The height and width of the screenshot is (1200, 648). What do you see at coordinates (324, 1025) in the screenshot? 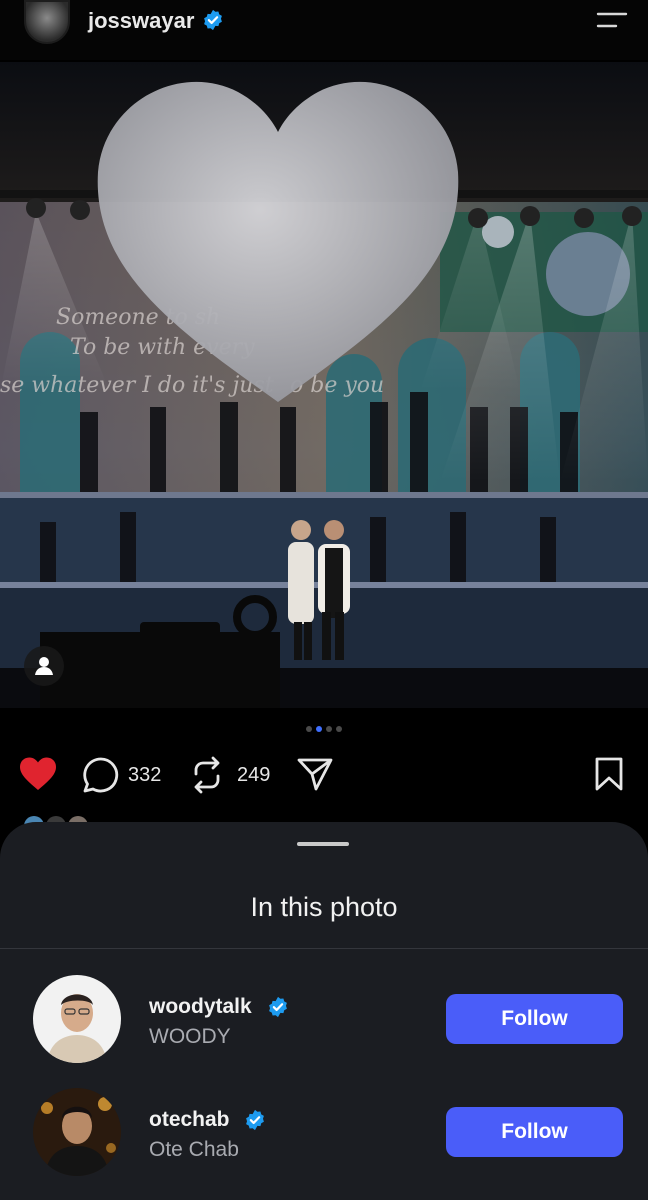
I see `tagged-person-row: woodytalk WOODY Follow` at bounding box center [324, 1025].